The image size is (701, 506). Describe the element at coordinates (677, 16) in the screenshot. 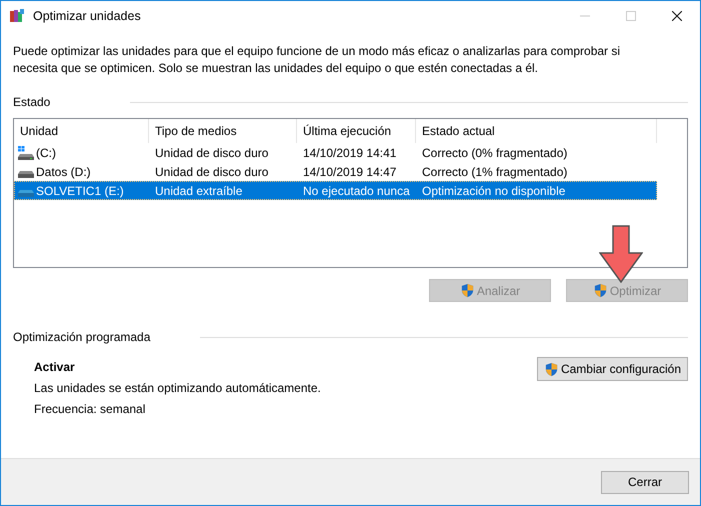

I see `close-icon` at that location.